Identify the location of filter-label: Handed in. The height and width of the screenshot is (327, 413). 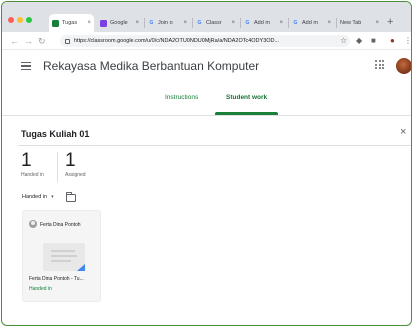
(35, 197).